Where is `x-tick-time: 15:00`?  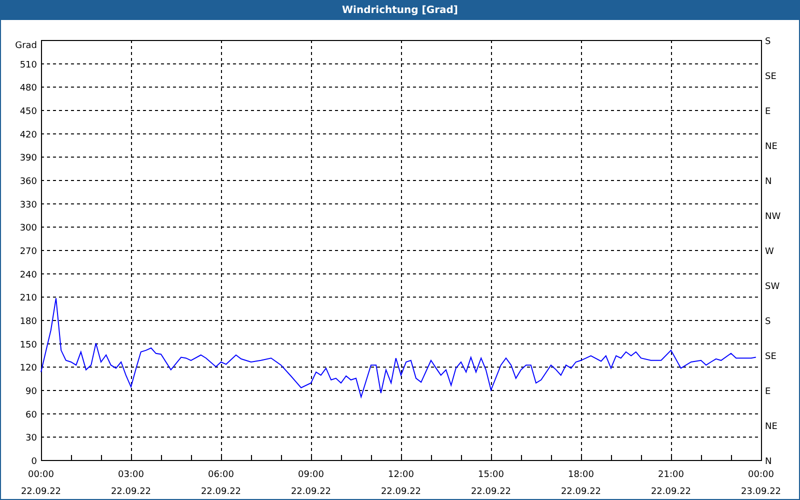
x-tick-time: 15:00 is located at coordinates (491, 475).